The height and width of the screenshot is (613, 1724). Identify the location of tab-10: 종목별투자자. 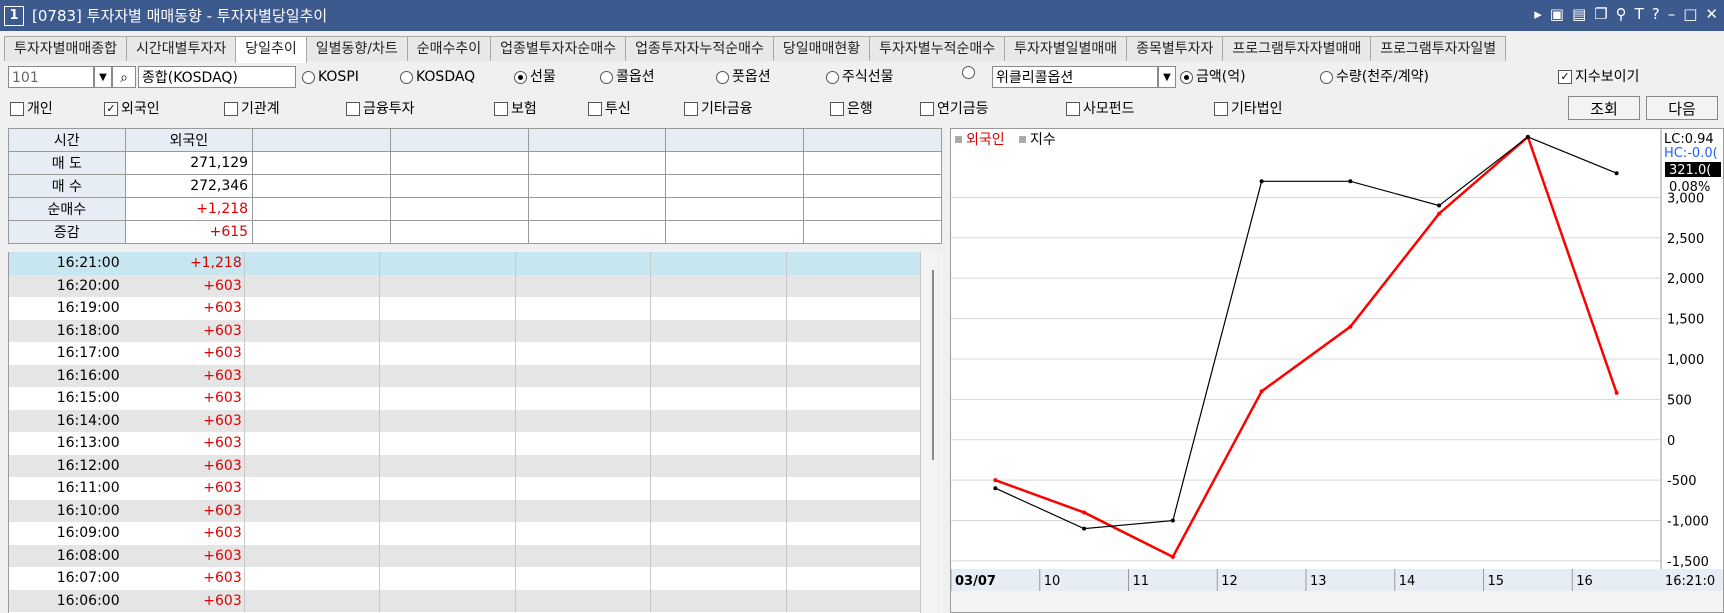
(1175, 48).